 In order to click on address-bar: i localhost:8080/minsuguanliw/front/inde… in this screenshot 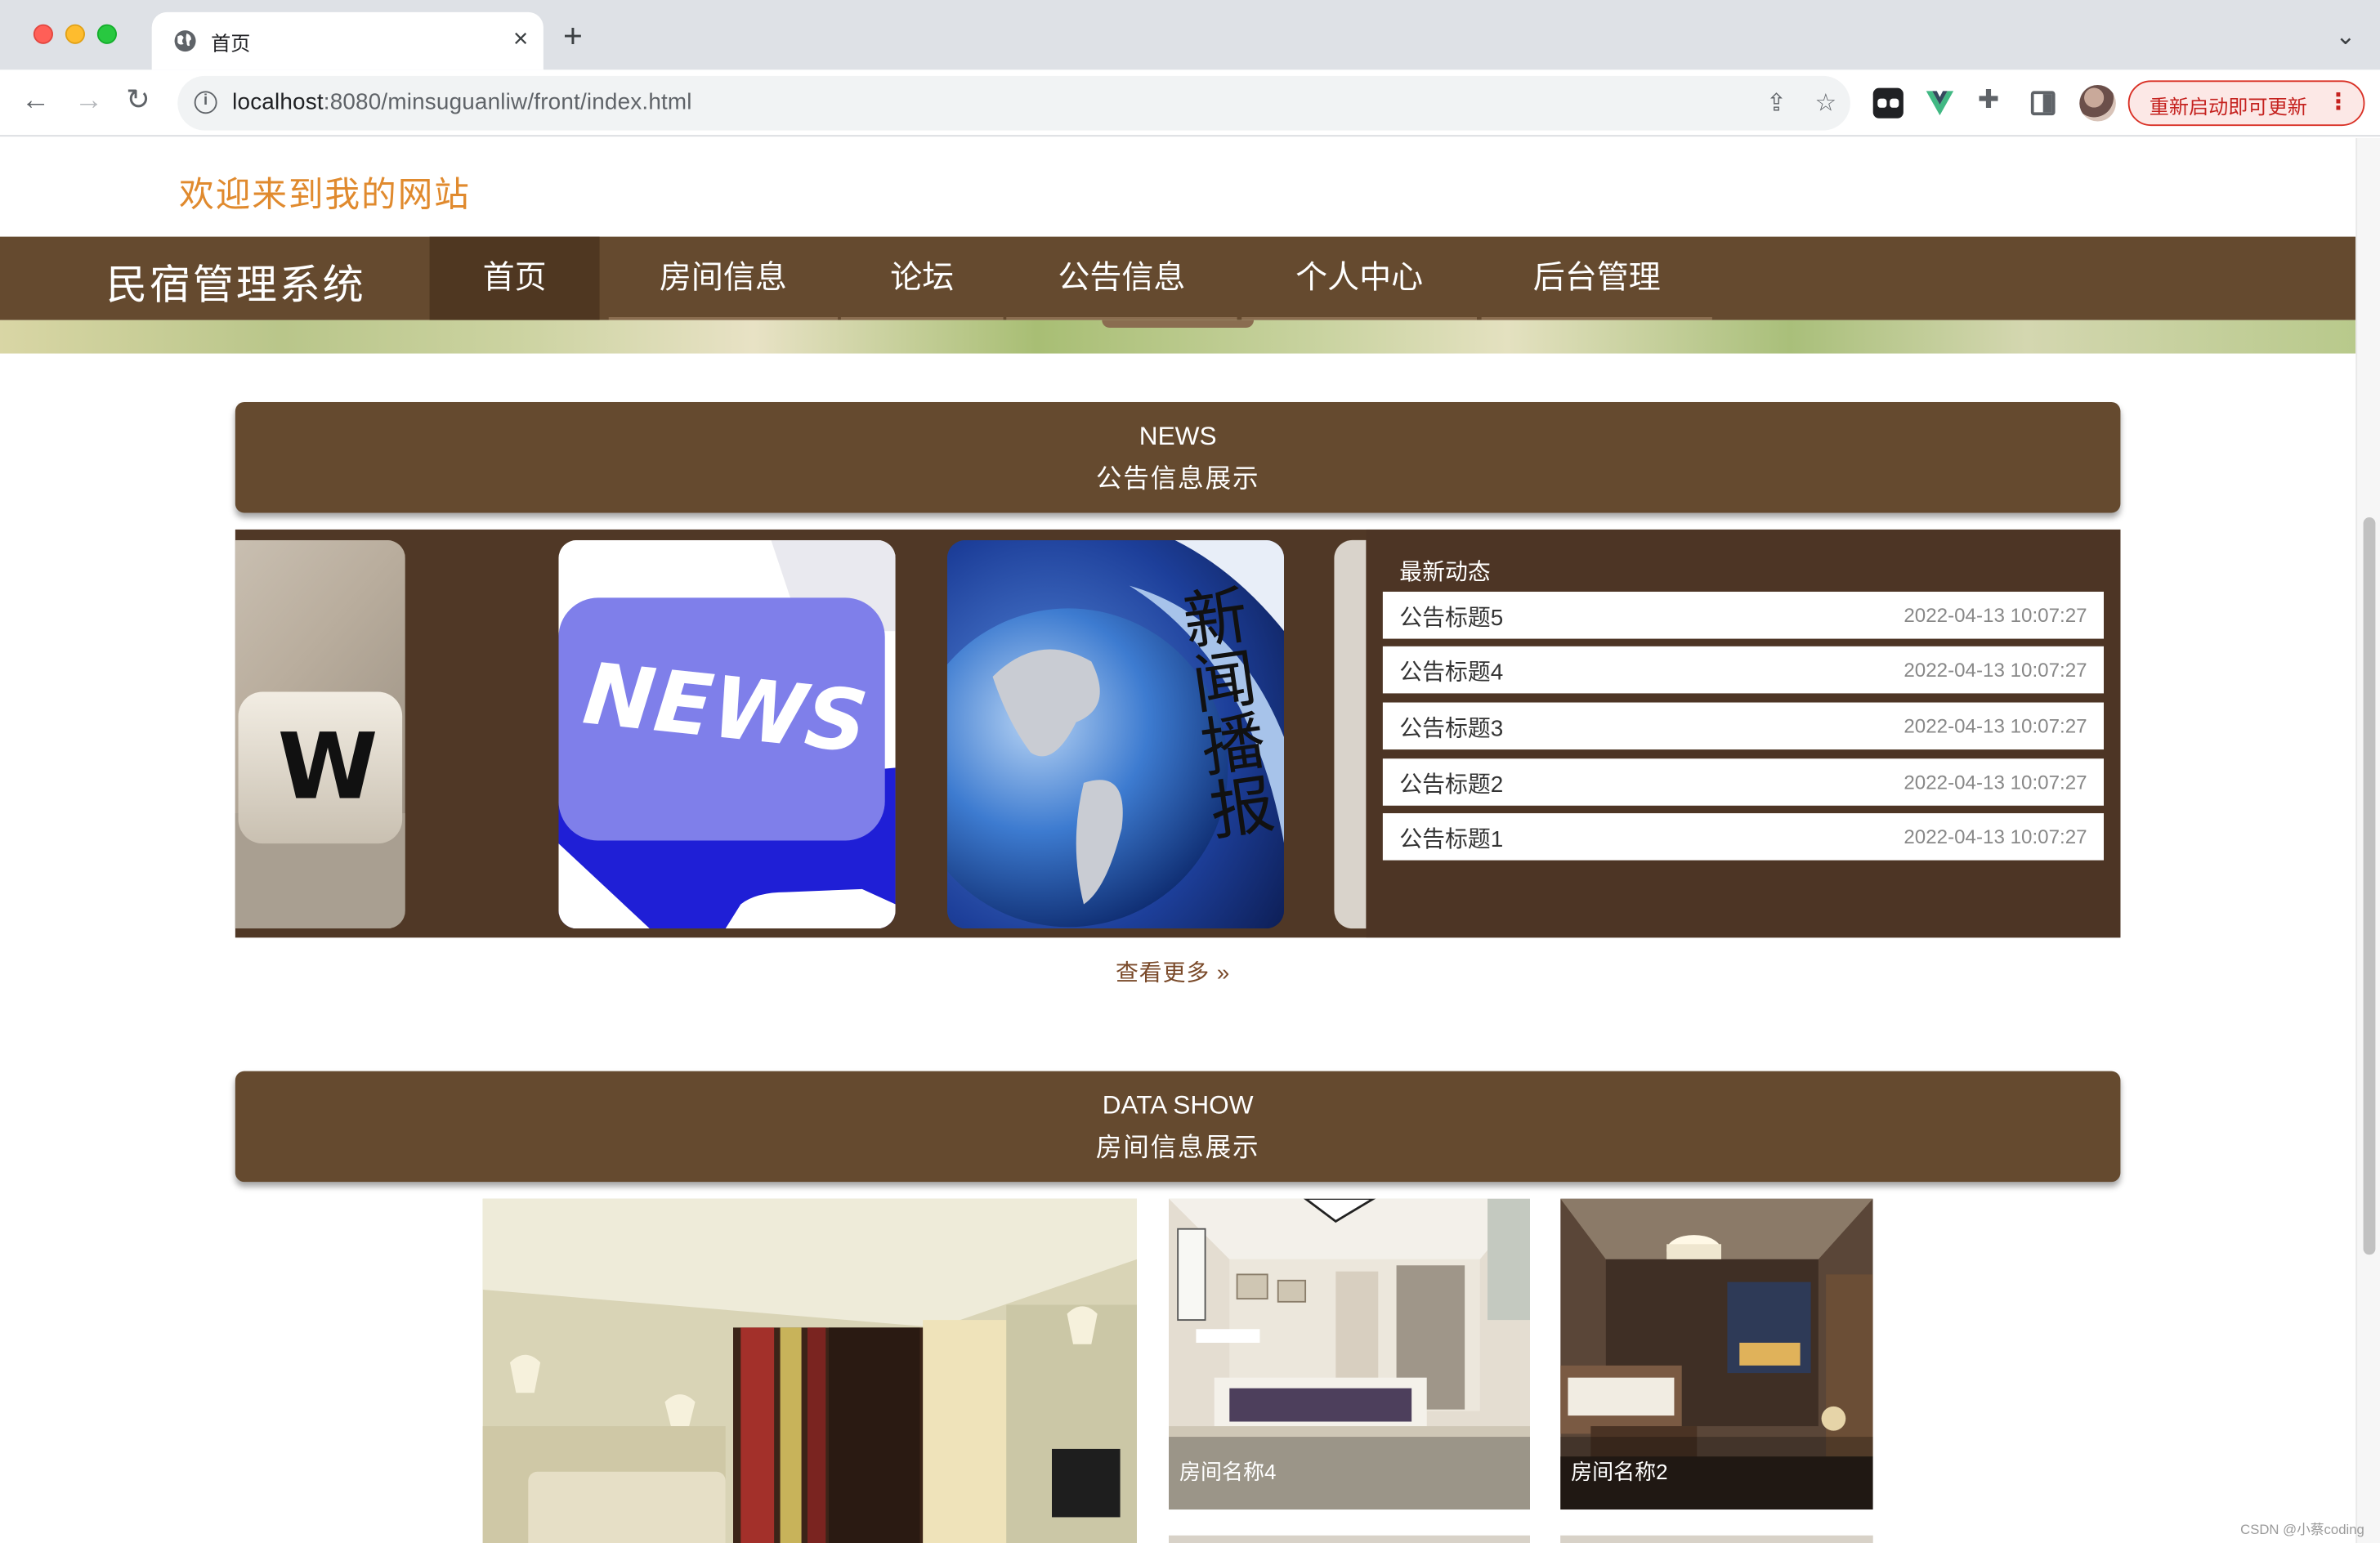, I will do `click(1014, 103)`.